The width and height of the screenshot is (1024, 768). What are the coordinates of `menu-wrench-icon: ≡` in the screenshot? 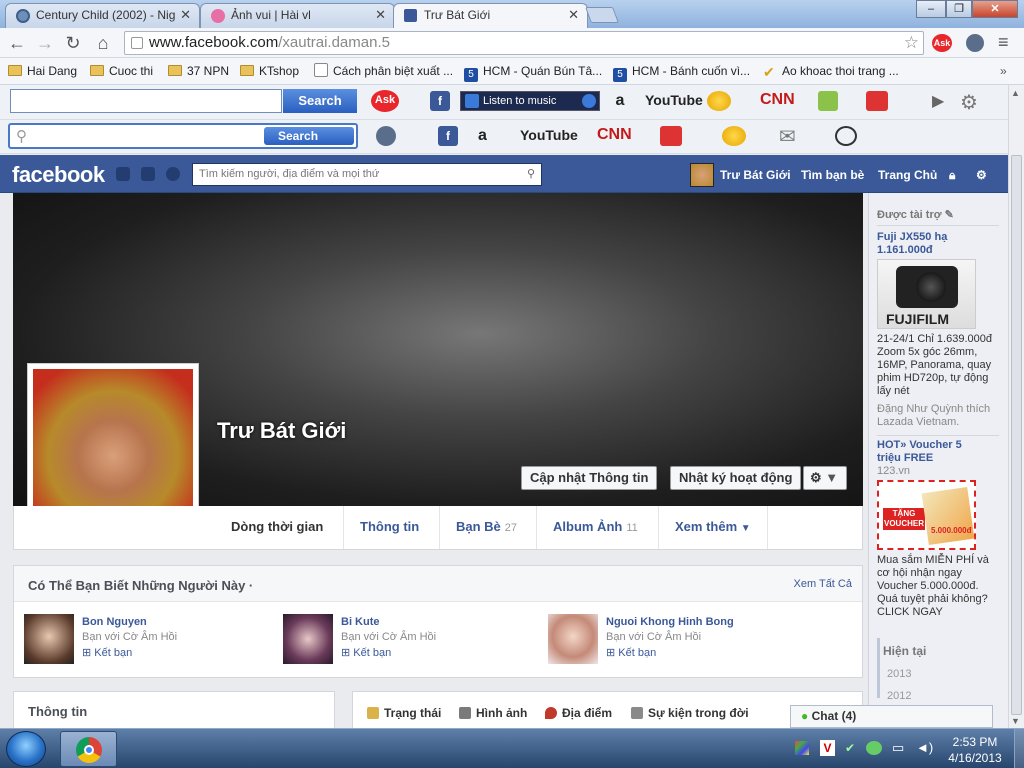 It's located at (1003, 42).